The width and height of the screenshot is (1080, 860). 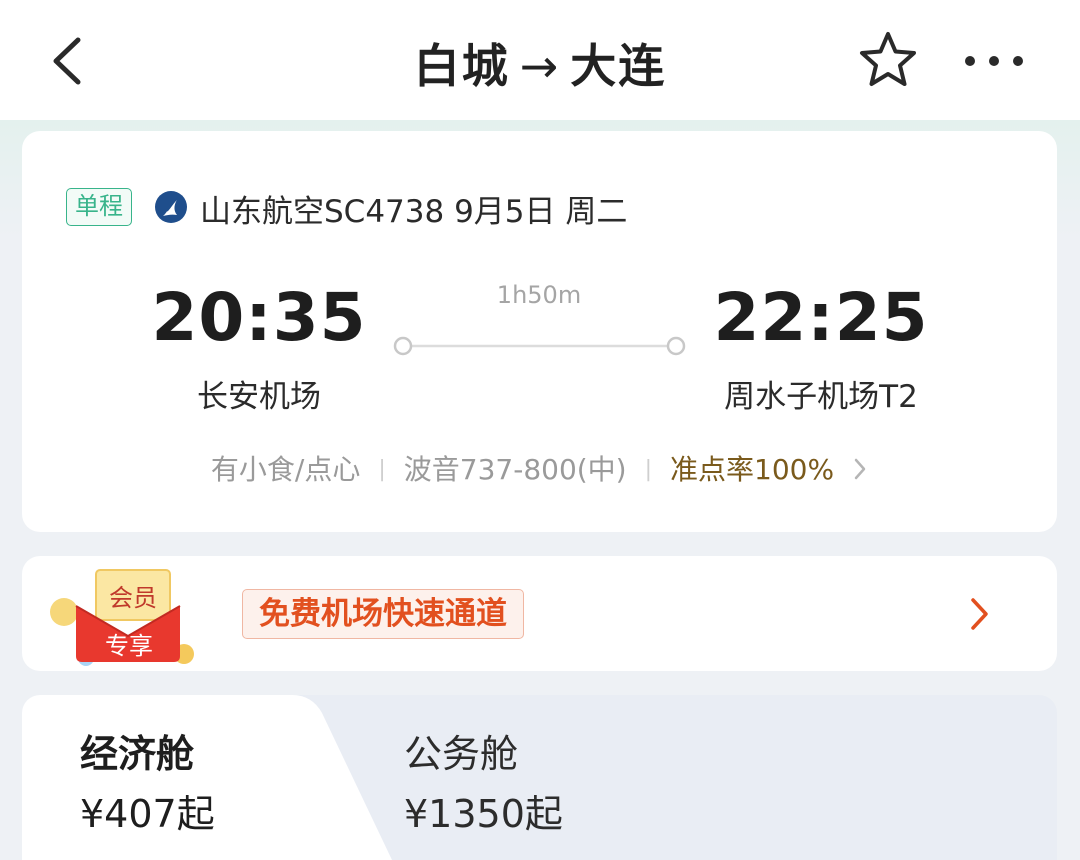 What do you see at coordinates (137, 754) in the screenshot?
I see `cabin-name: 经济舱` at bounding box center [137, 754].